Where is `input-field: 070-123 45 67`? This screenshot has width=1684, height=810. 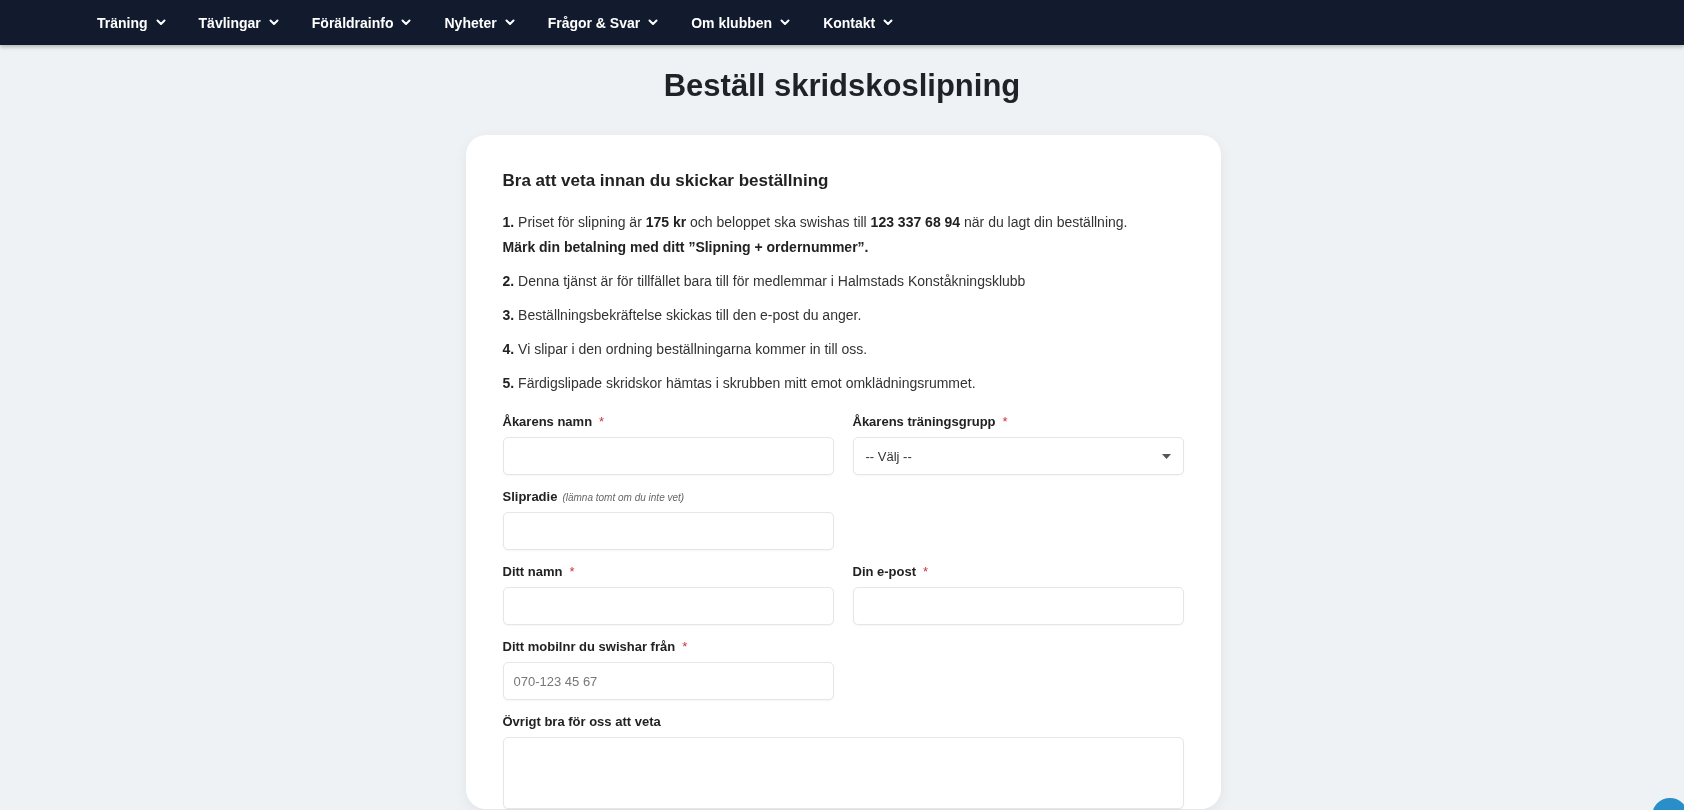
input-field: 070-123 45 67 is located at coordinates (668, 681).